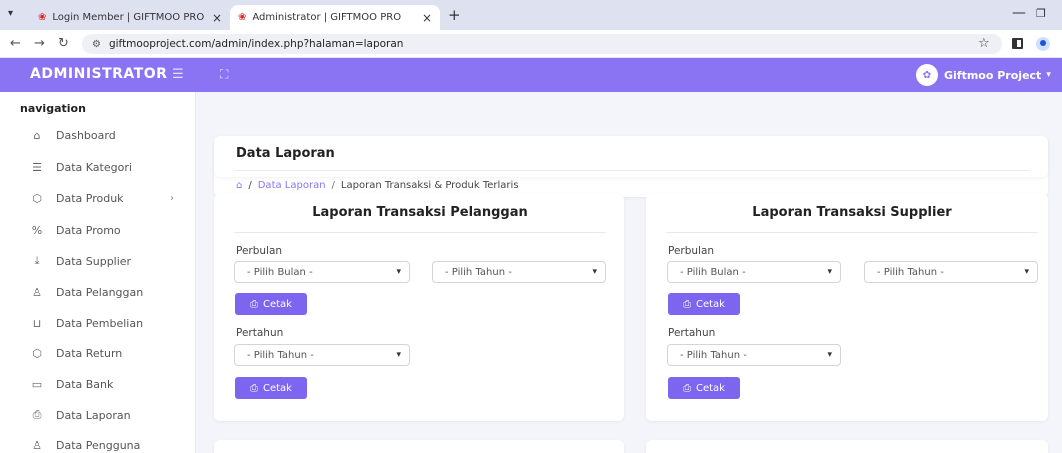 The width and height of the screenshot is (1062, 453). Describe the element at coordinates (292, 185) in the screenshot. I see `breadcrumb-link-data-laporan: Data Laporan` at that location.